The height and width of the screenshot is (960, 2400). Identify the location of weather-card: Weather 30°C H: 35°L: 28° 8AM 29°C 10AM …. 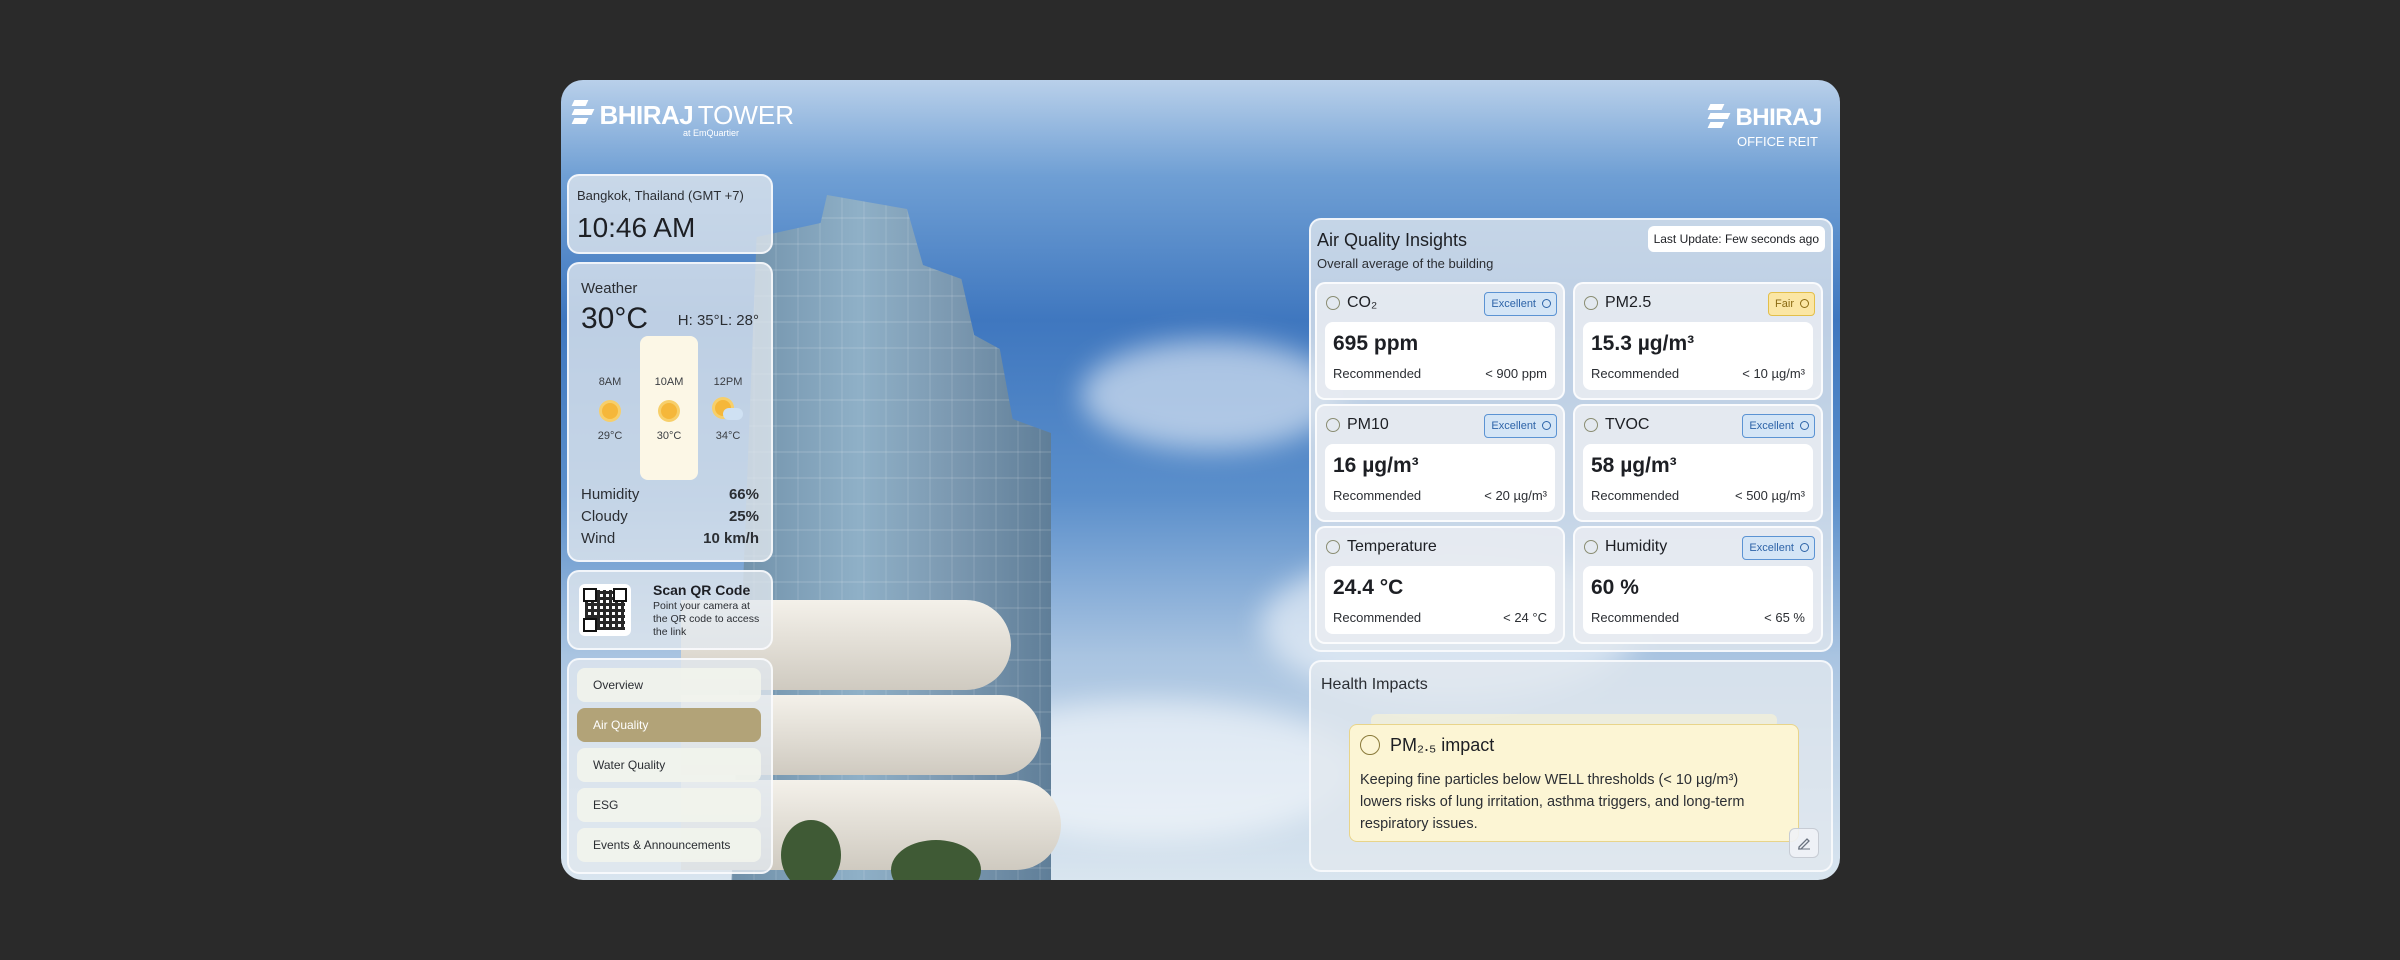
(670, 412).